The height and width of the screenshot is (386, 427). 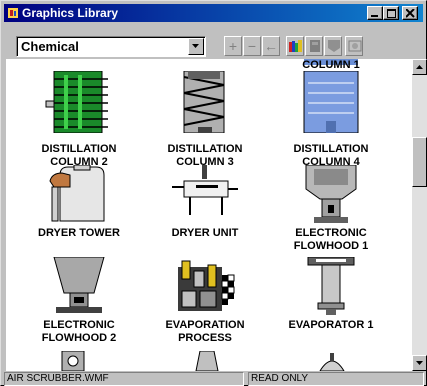 I want to click on distillation-column-2-image, so click(x=79, y=102).